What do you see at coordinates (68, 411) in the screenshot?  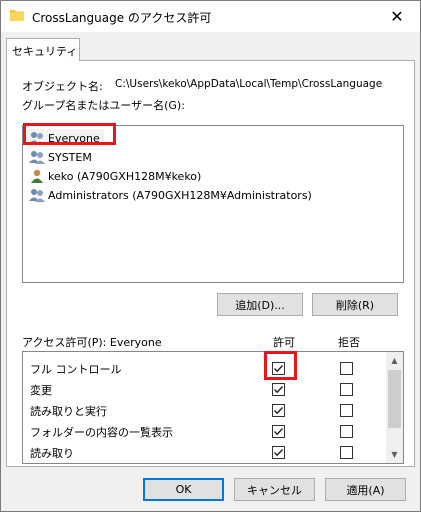 I see `permission-name: 読み取りと実行` at bounding box center [68, 411].